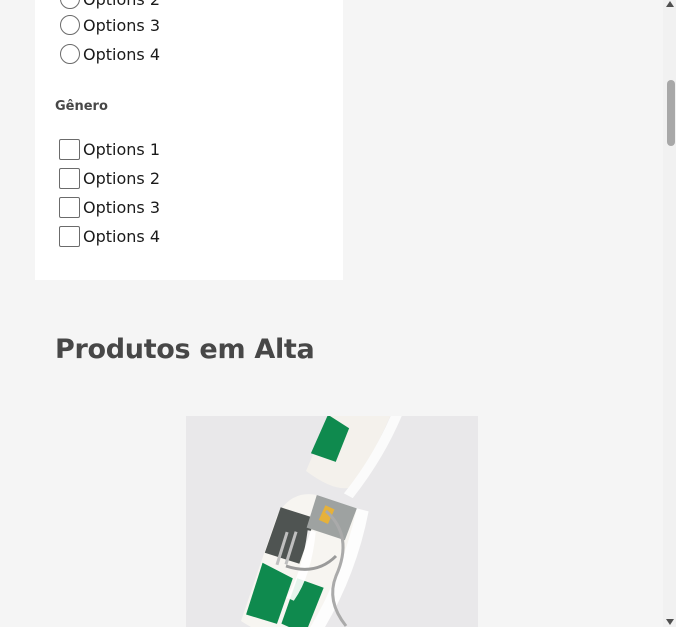 This screenshot has width=676, height=627. What do you see at coordinates (121, 236) in the screenshot?
I see `checkbox-label: Options 4` at bounding box center [121, 236].